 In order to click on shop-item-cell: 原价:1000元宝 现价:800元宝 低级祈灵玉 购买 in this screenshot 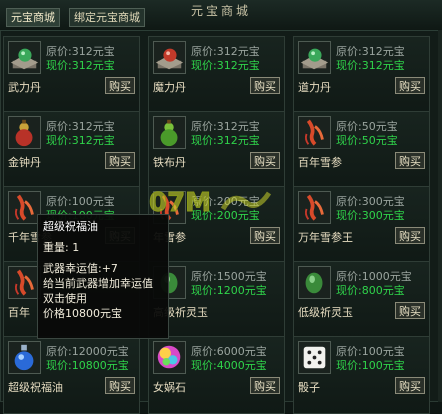, I will do `click(361, 300)`.